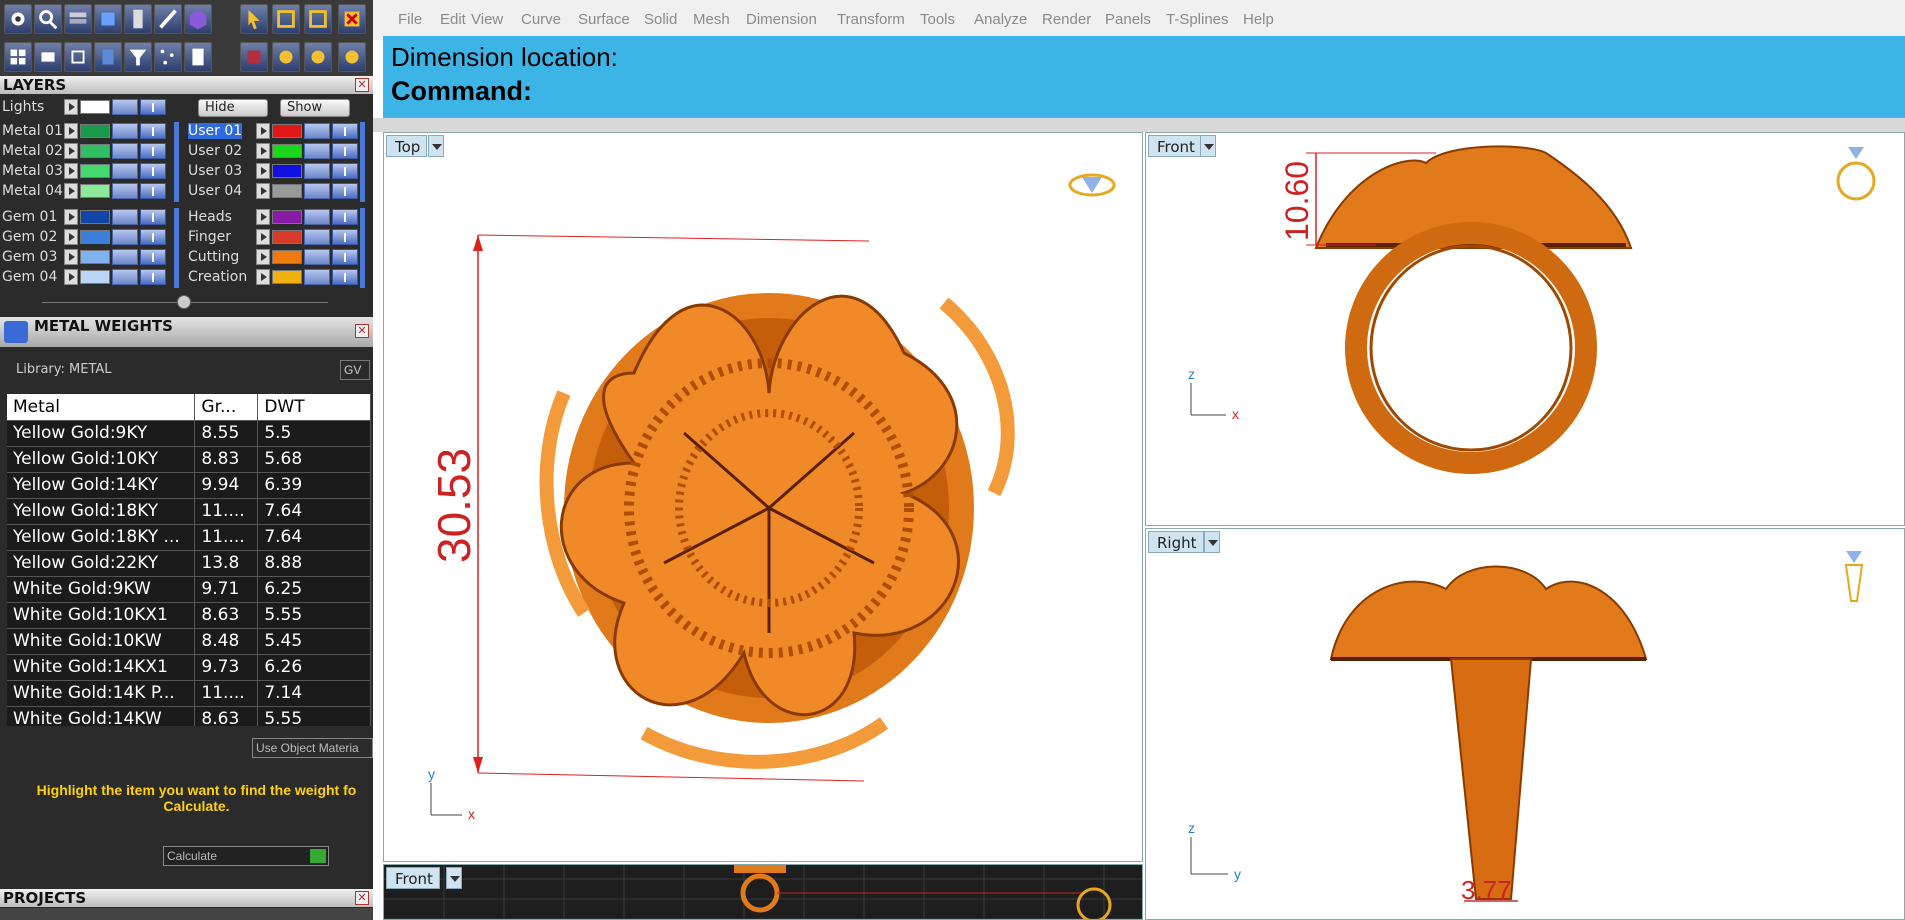 This screenshot has height=920, width=1905. I want to click on layer-name: Gem 04, so click(29, 277).